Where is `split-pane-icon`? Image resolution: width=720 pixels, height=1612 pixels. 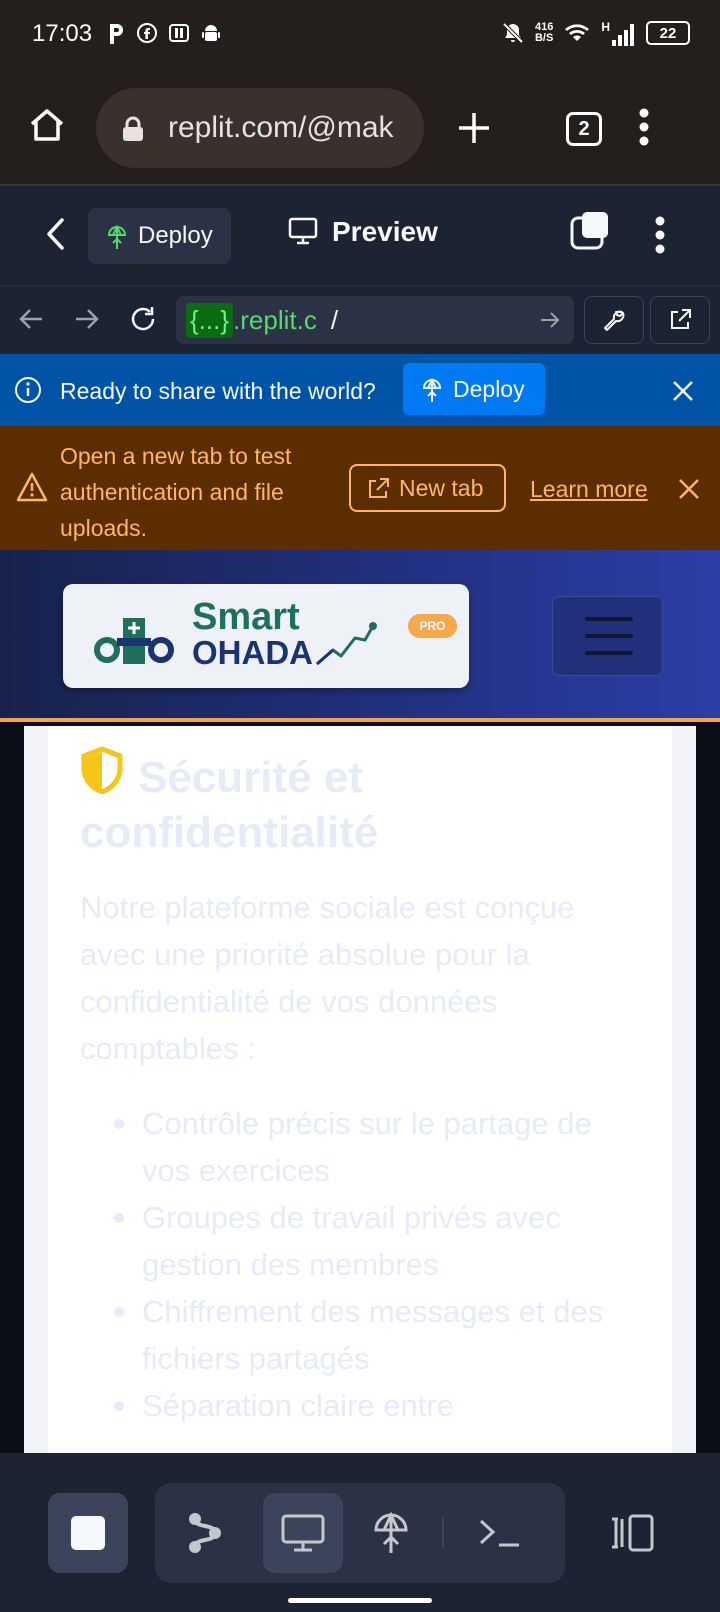
split-pane-icon is located at coordinates (633, 1533).